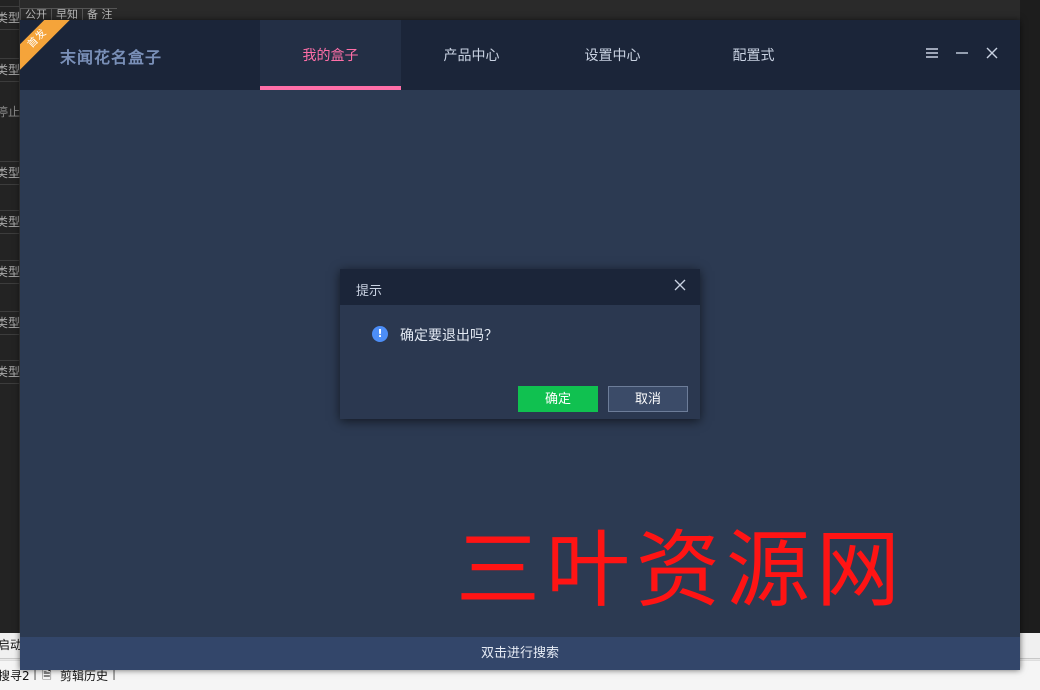  I want to click on dialog-message: 确定要退出吗？, so click(449, 336).